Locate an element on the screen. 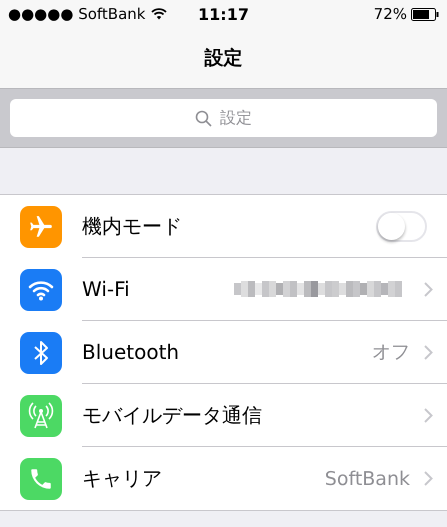  row-label: Wi-Fi is located at coordinates (106, 289).